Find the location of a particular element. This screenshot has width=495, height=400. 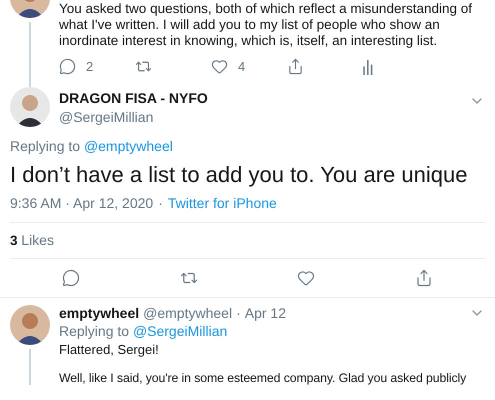

user-handle: @emptywheel is located at coordinates (187, 312).